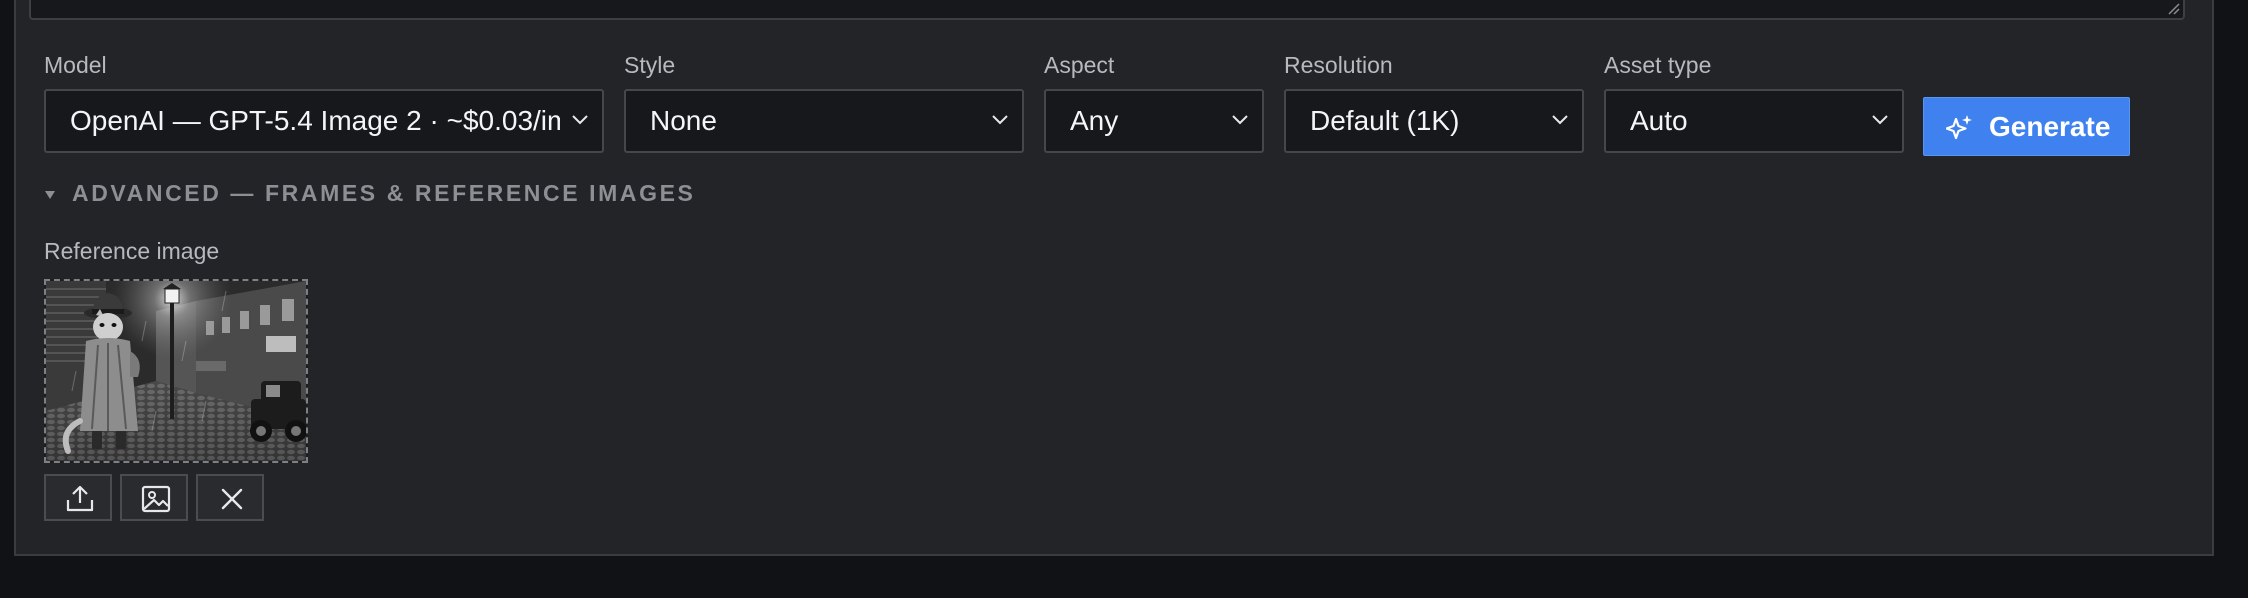 The width and height of the screenshot is (2248, 598). I want to click on style-label: Style, so click(650, 65).